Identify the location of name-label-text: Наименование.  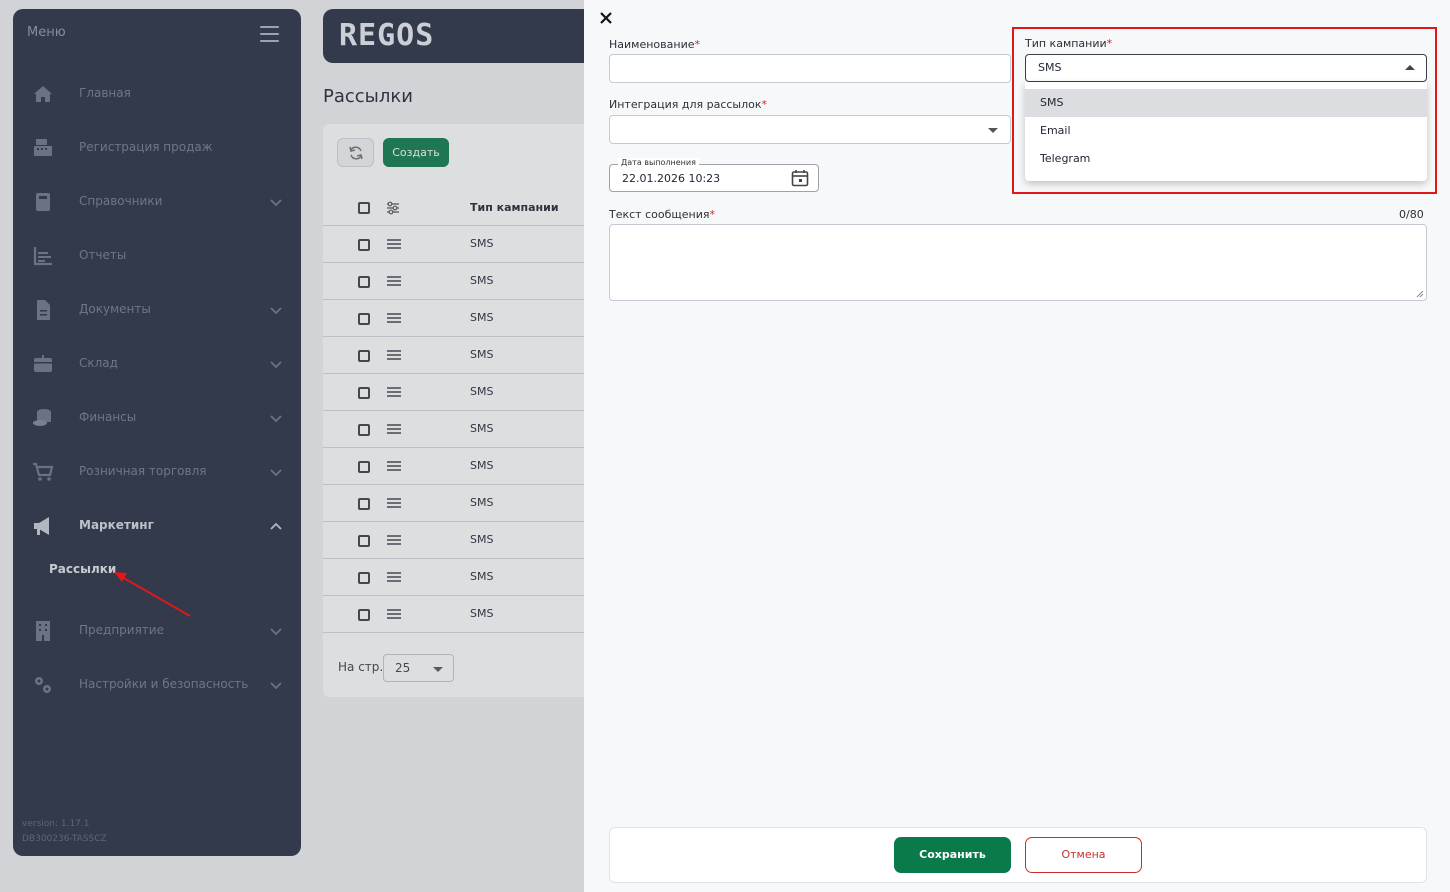
(652, 44).